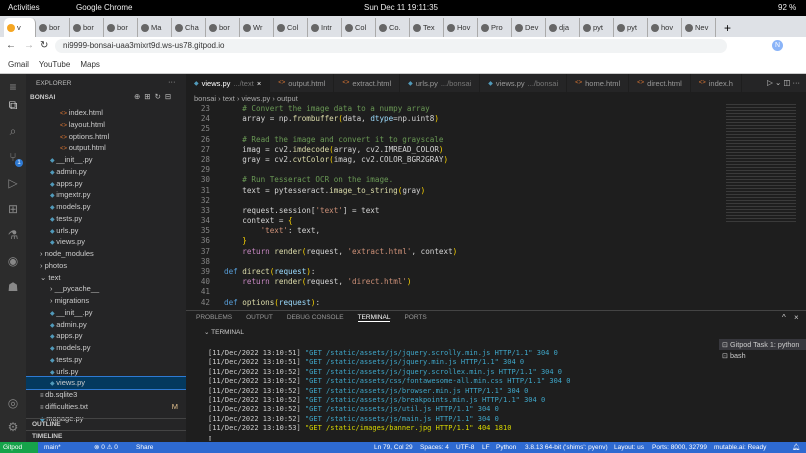 This screenshot has height=453, width=806. I want to click on file-tree-item: › photos, so click(106, 266).